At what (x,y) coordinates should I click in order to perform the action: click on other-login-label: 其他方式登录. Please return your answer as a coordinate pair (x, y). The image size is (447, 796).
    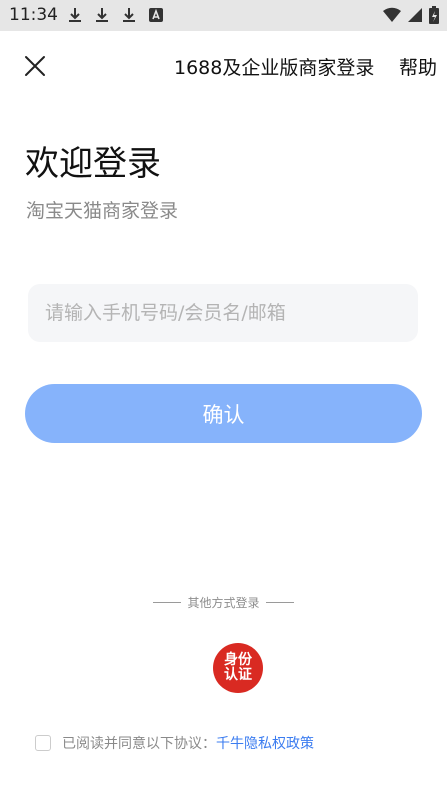
    Looking at the image, I should click on (223, 603).